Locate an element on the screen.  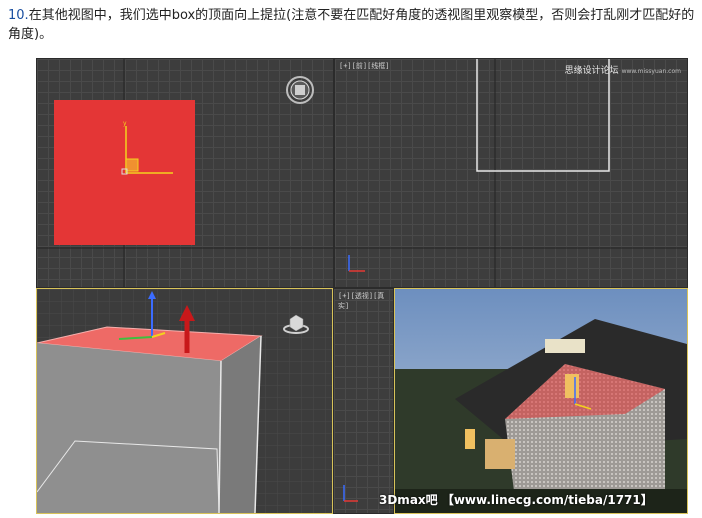
viewcube-perspective-icon is located at coordinates (296, 323).